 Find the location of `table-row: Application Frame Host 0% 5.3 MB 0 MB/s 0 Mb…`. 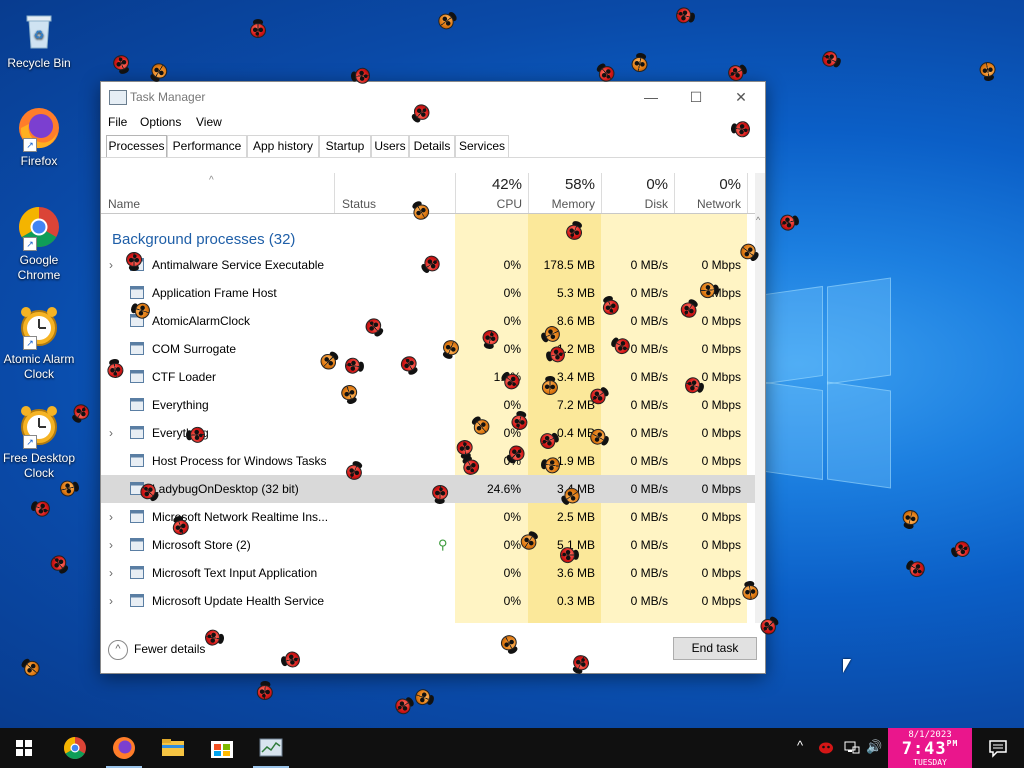

table-row: Application Frame Host 0% 5.3 MB 0 MB/s 0 Mb… is located at coordinates (428, 293).